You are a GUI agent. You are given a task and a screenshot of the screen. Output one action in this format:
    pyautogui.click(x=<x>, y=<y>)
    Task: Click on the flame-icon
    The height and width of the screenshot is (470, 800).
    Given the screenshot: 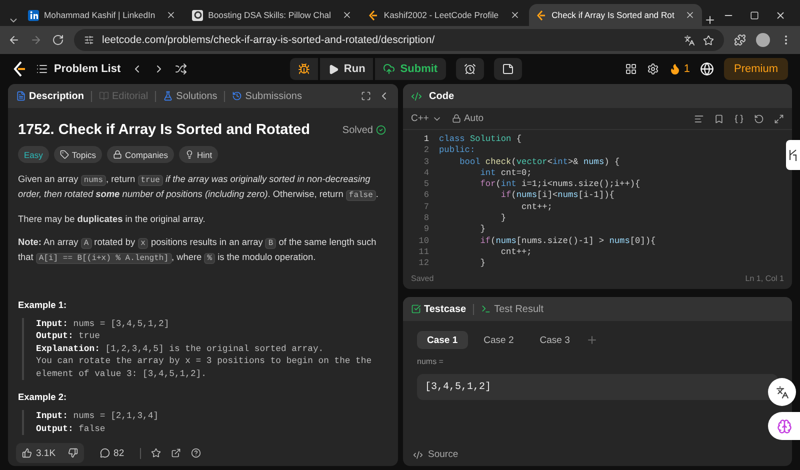 What is the action you would take?
    pyautogui.click(x=674, y=69)
    